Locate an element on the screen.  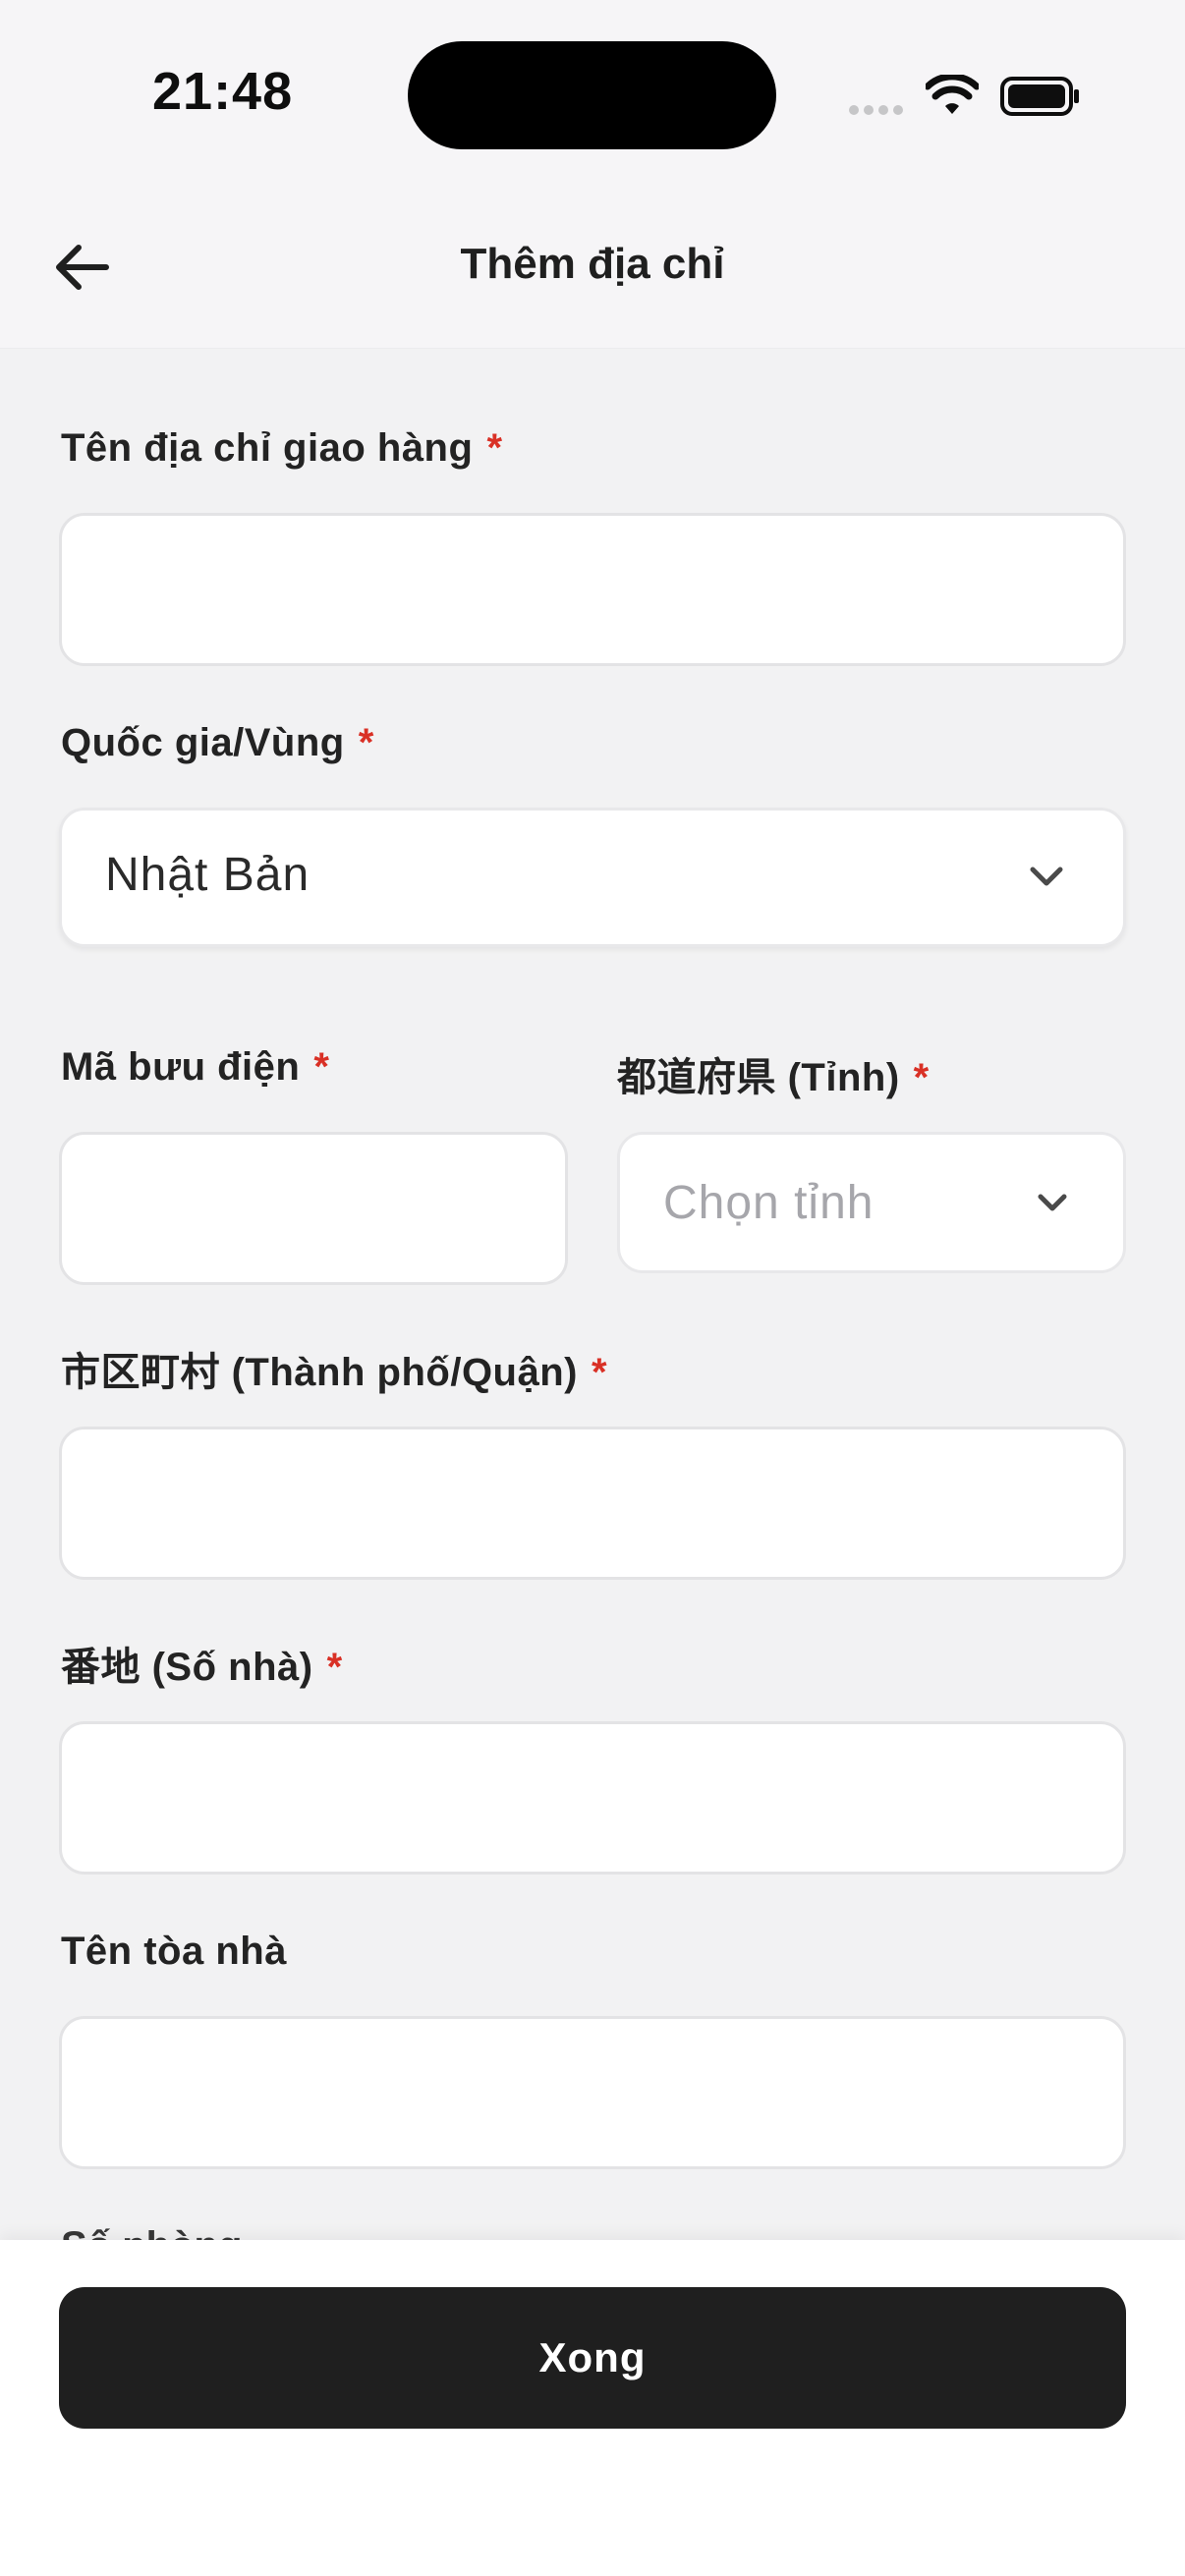
country-select-value: Nhật Bản is located at coordinates (208, 875).